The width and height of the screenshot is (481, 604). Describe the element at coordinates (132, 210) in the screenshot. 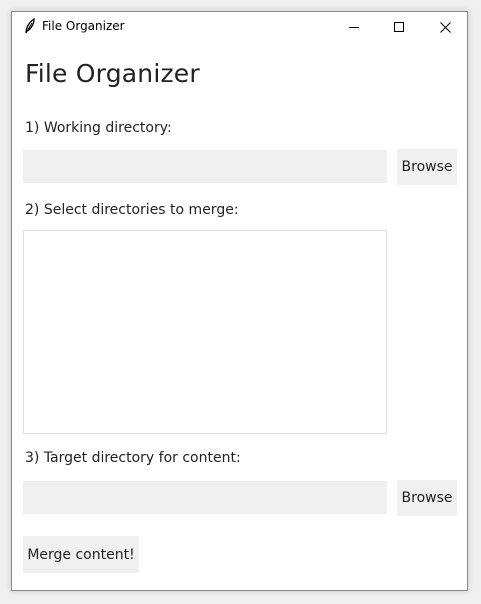

I see `merge-directories-label: 2) Select directories to merge:` at that location.